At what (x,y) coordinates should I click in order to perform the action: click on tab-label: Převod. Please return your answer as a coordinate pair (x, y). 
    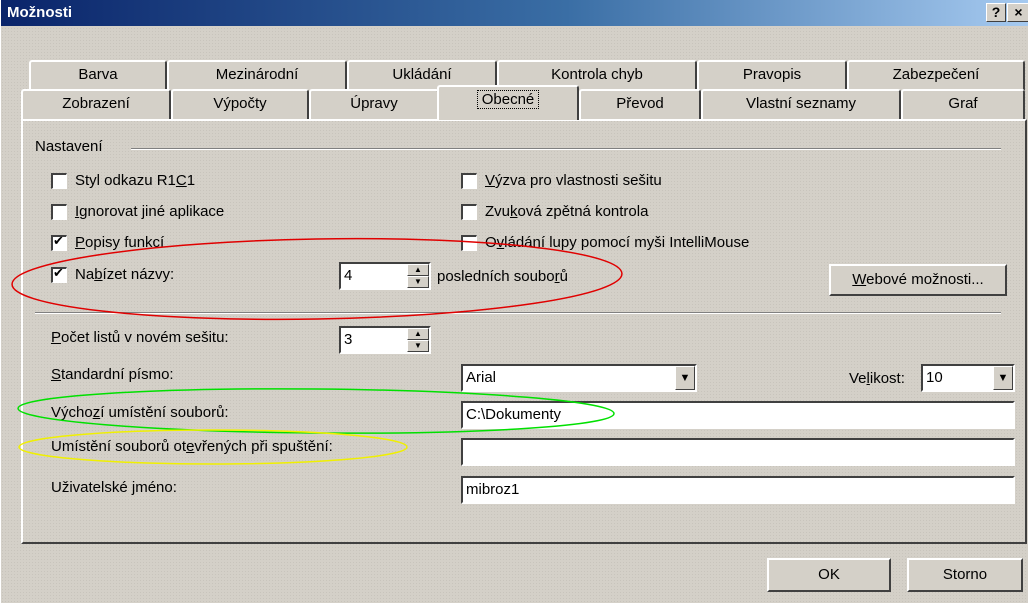
    Looking at the image, I should click on (640, 103).